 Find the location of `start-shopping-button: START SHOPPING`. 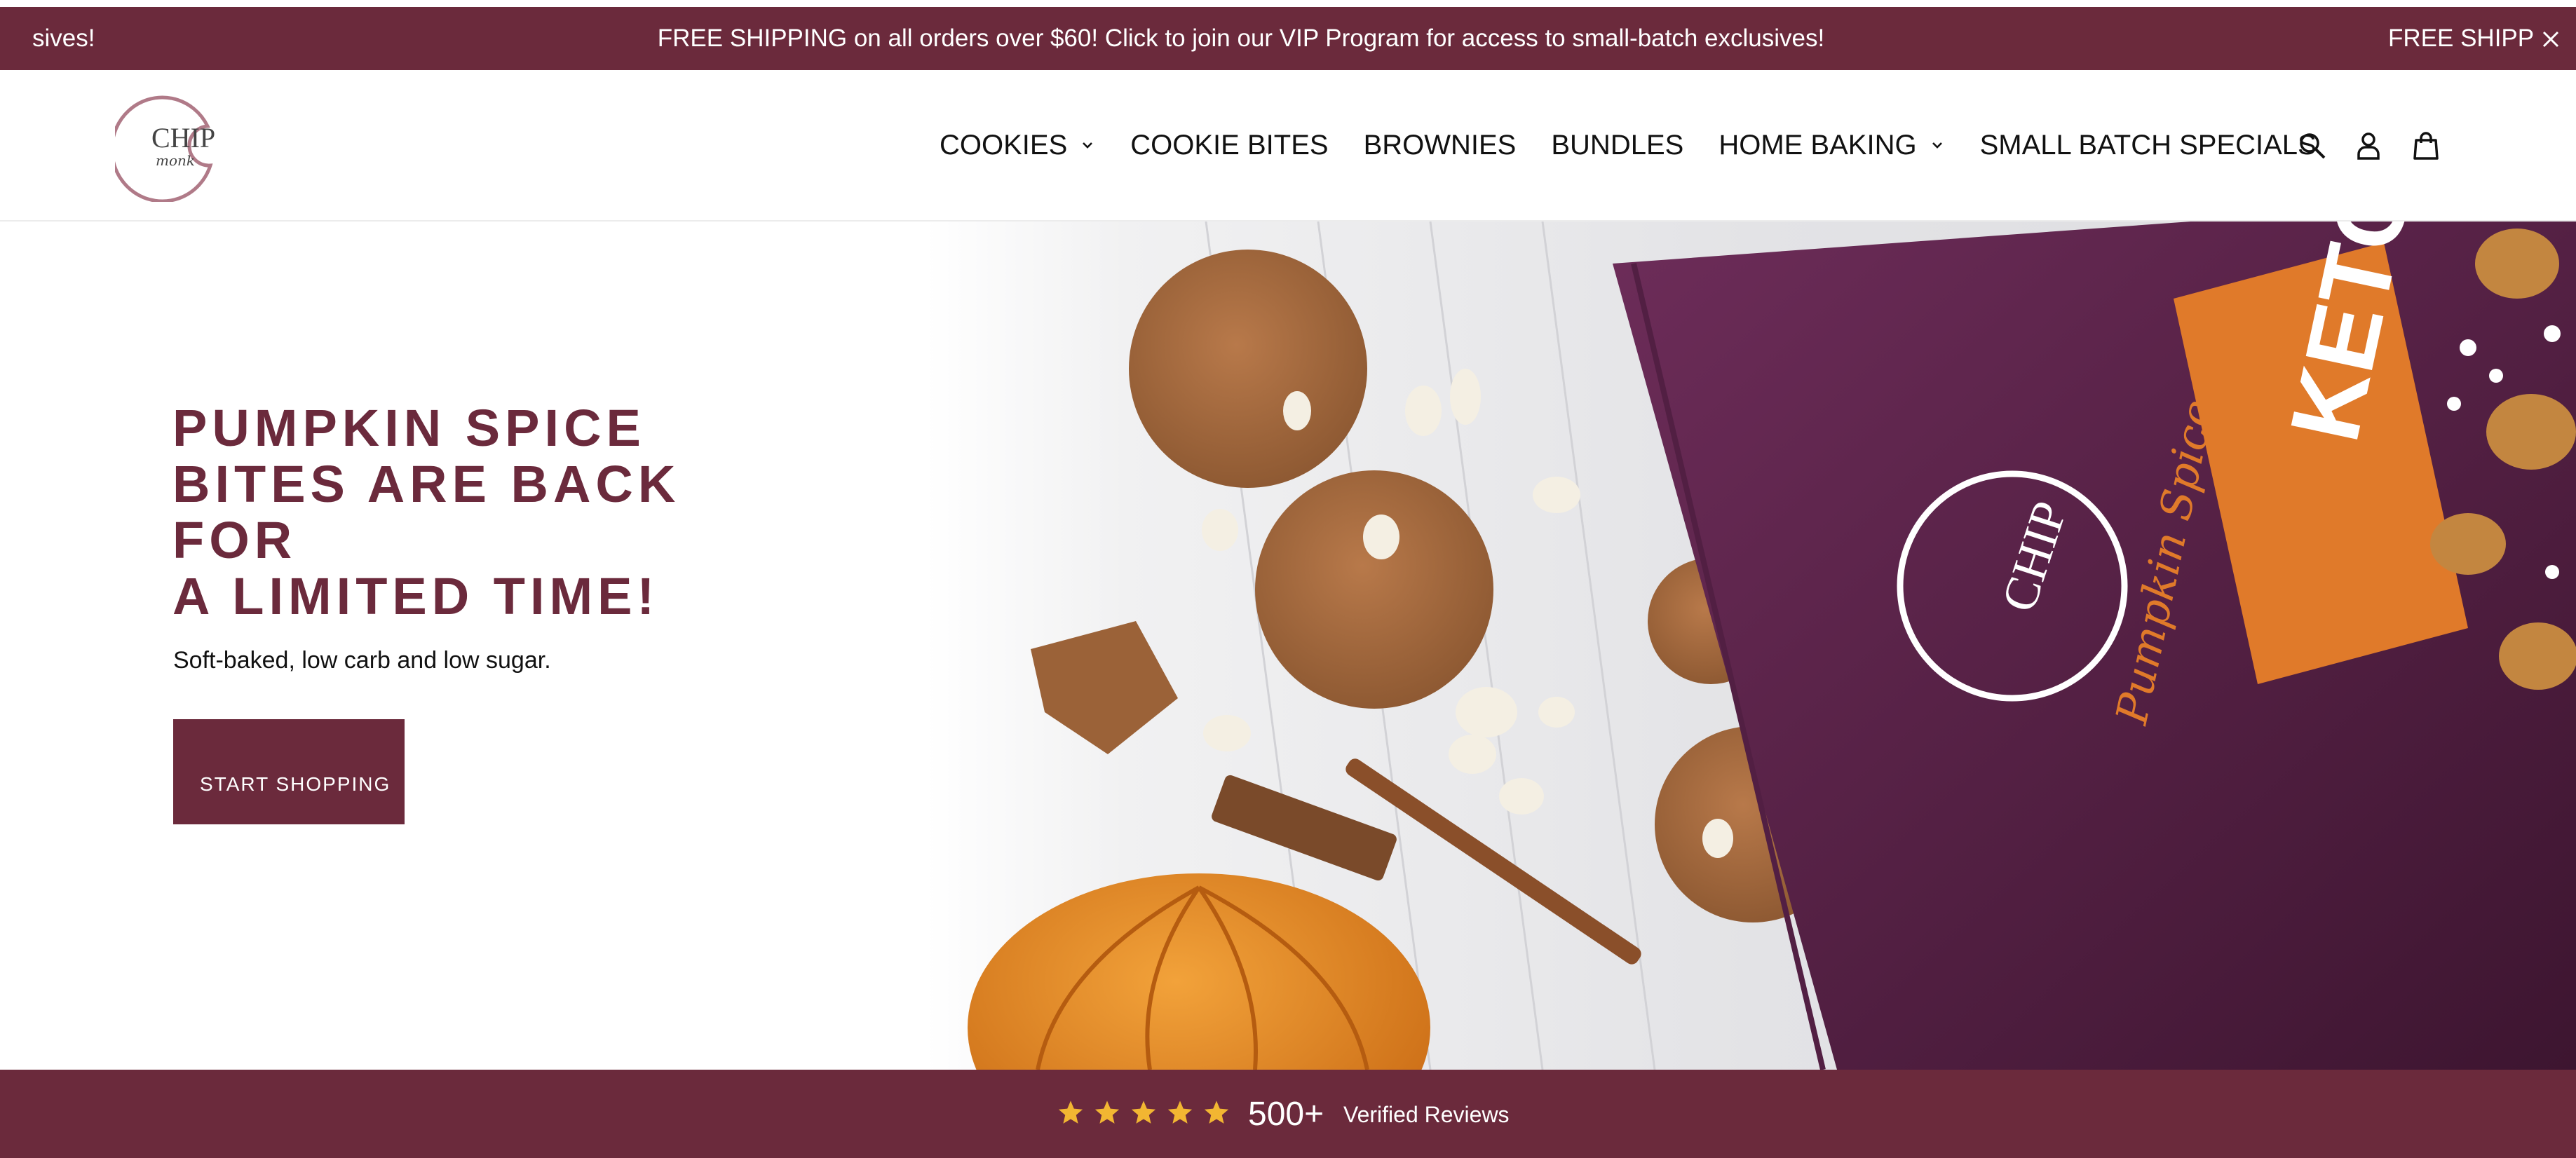

start-shopping-button: START SHOPPING is located at coordinates (289, 772).